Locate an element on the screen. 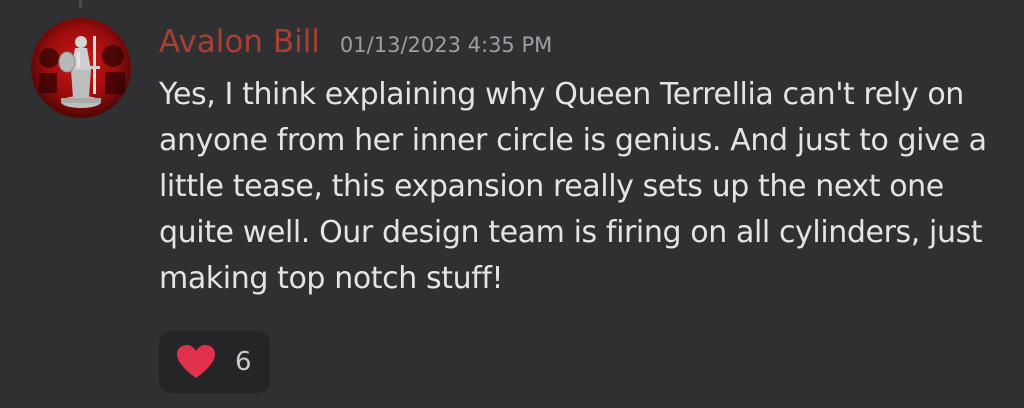 This screenshot has height=408, width=1024. reaction-count: 6 is located at coordinates (243, 362).